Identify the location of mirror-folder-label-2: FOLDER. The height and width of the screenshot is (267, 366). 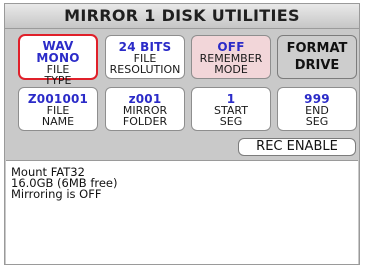
(145, 121).